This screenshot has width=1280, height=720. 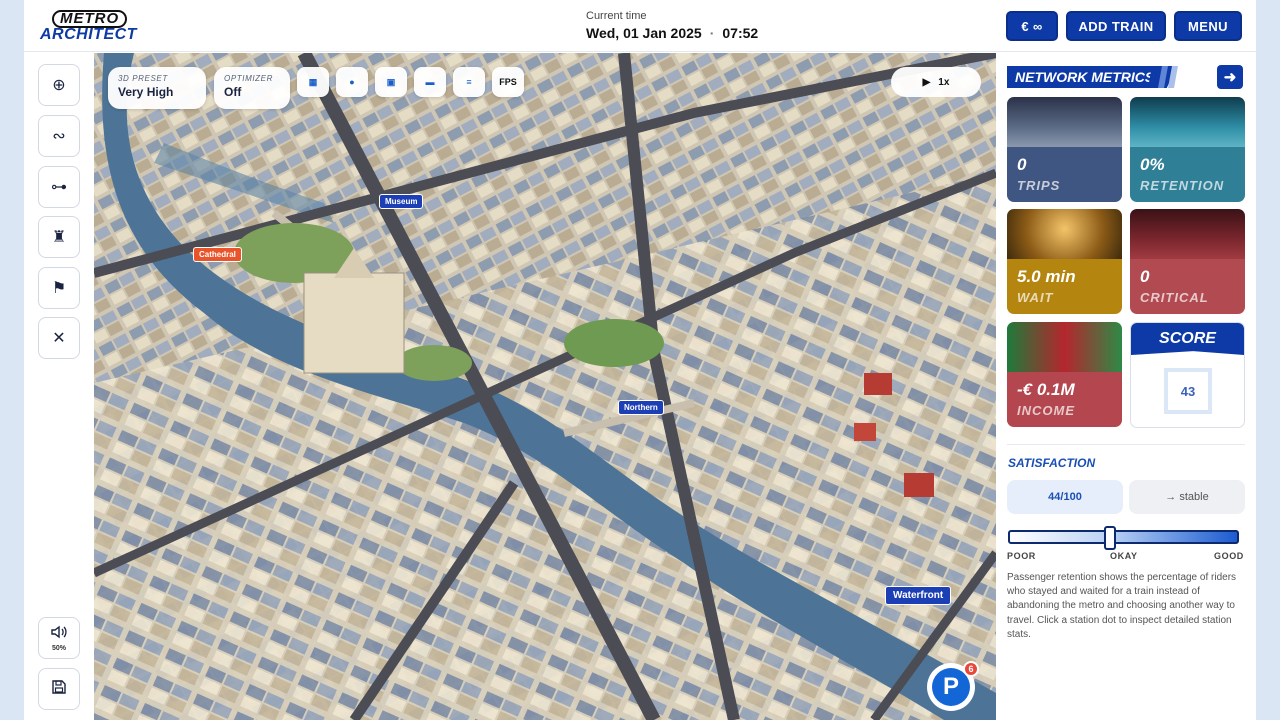 What do you see at coordinates (59, 634) in the screenshot?
I see `speaker-icon` at bounding box center [59, 634].